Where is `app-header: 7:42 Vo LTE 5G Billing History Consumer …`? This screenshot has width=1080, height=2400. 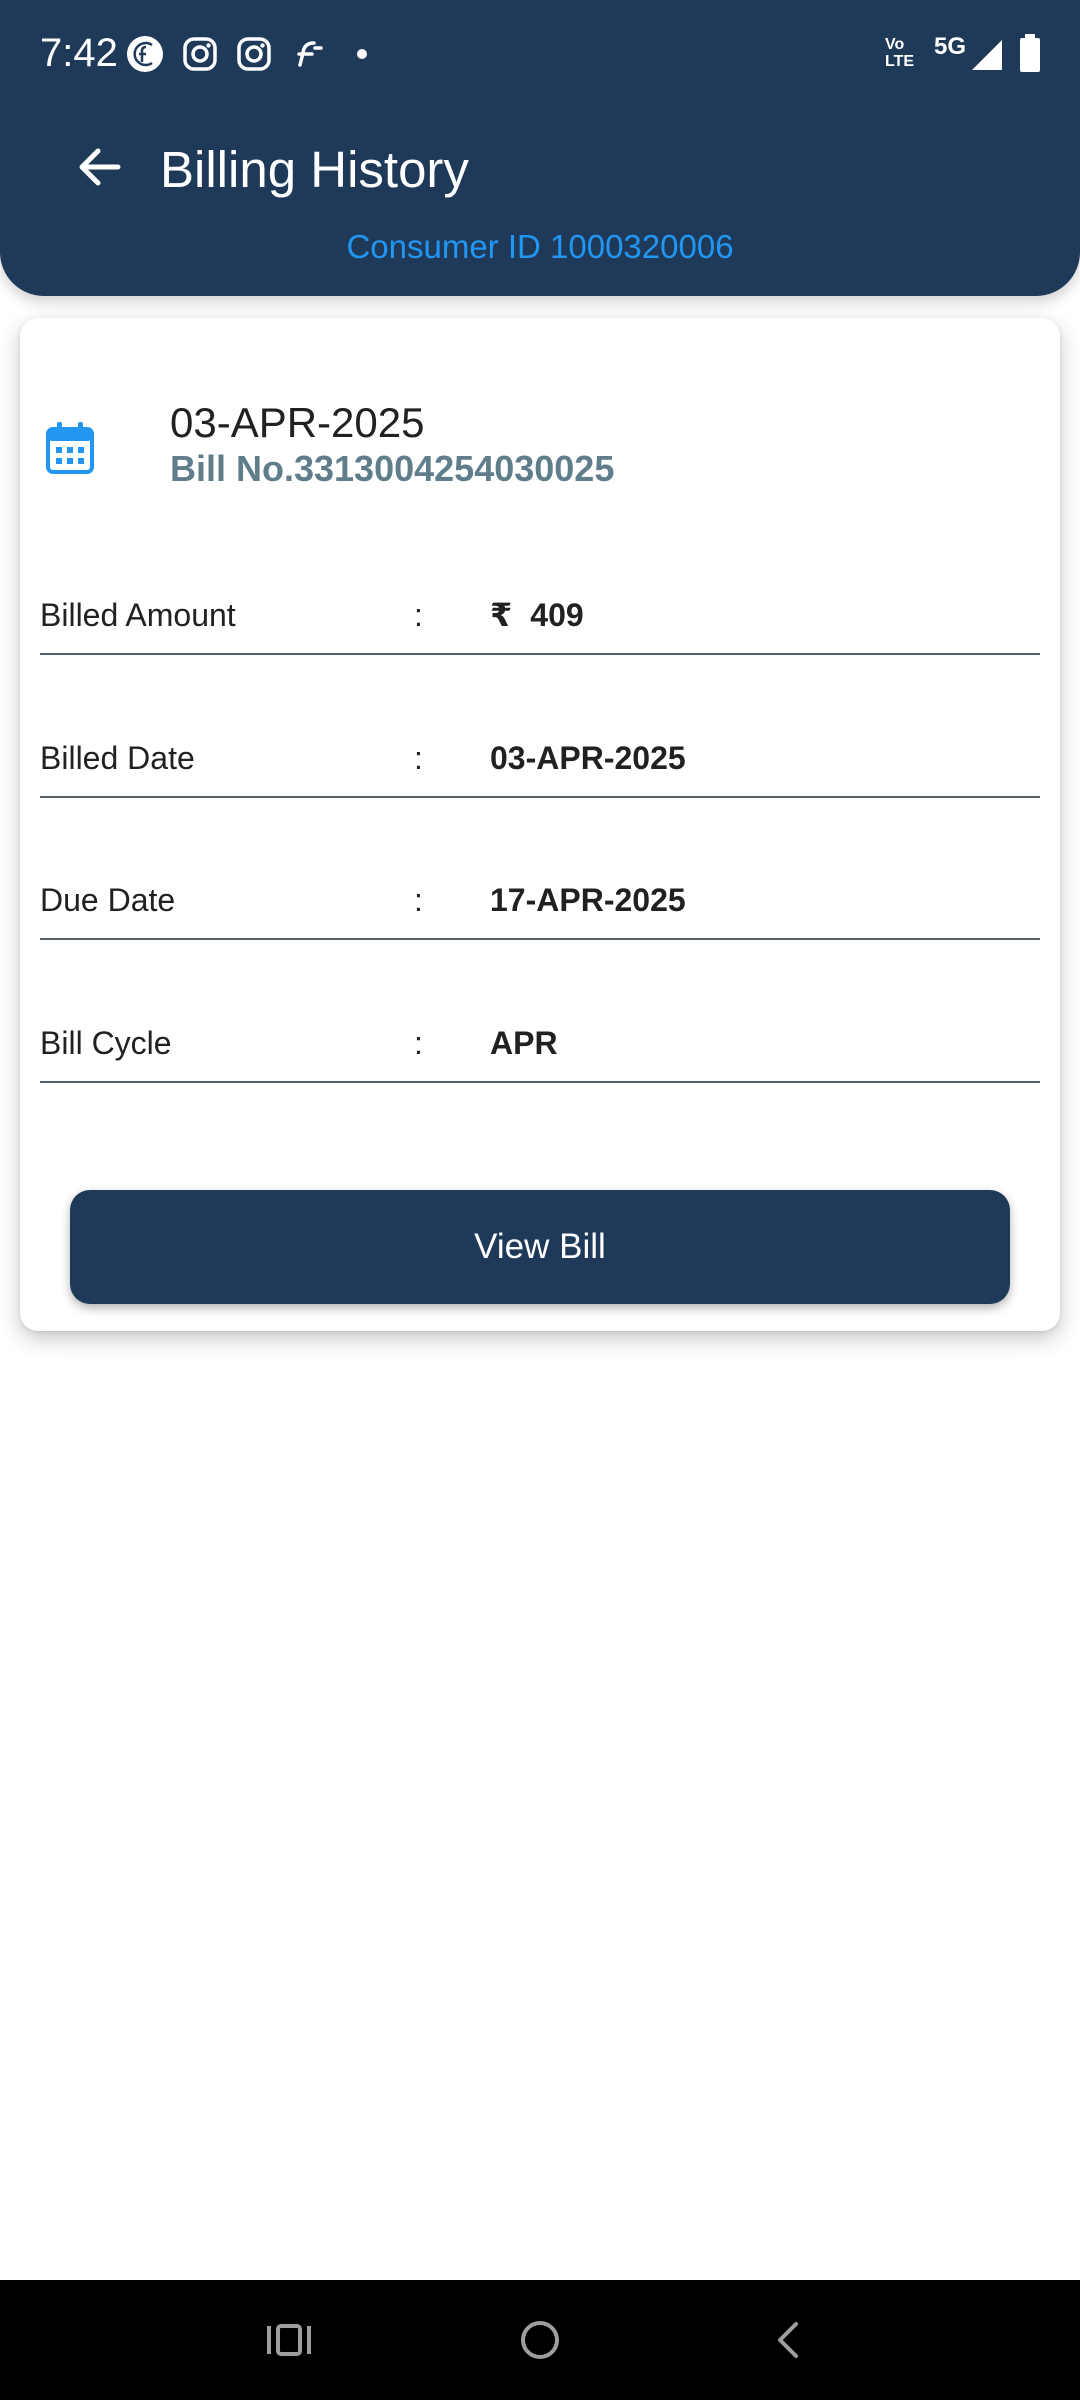 app-header: 7:42 Vo LTE 5G Billing History Consumer … is located at coordinates (540, 148).